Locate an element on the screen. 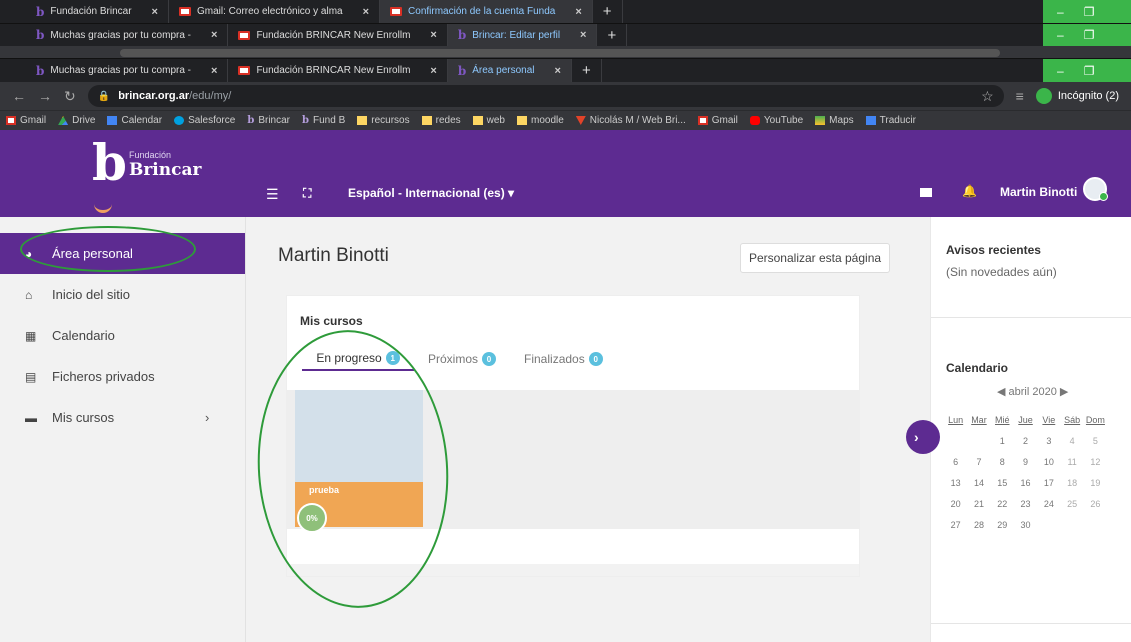  back-arrow-icon: ← is located at coordinates (19, 96).